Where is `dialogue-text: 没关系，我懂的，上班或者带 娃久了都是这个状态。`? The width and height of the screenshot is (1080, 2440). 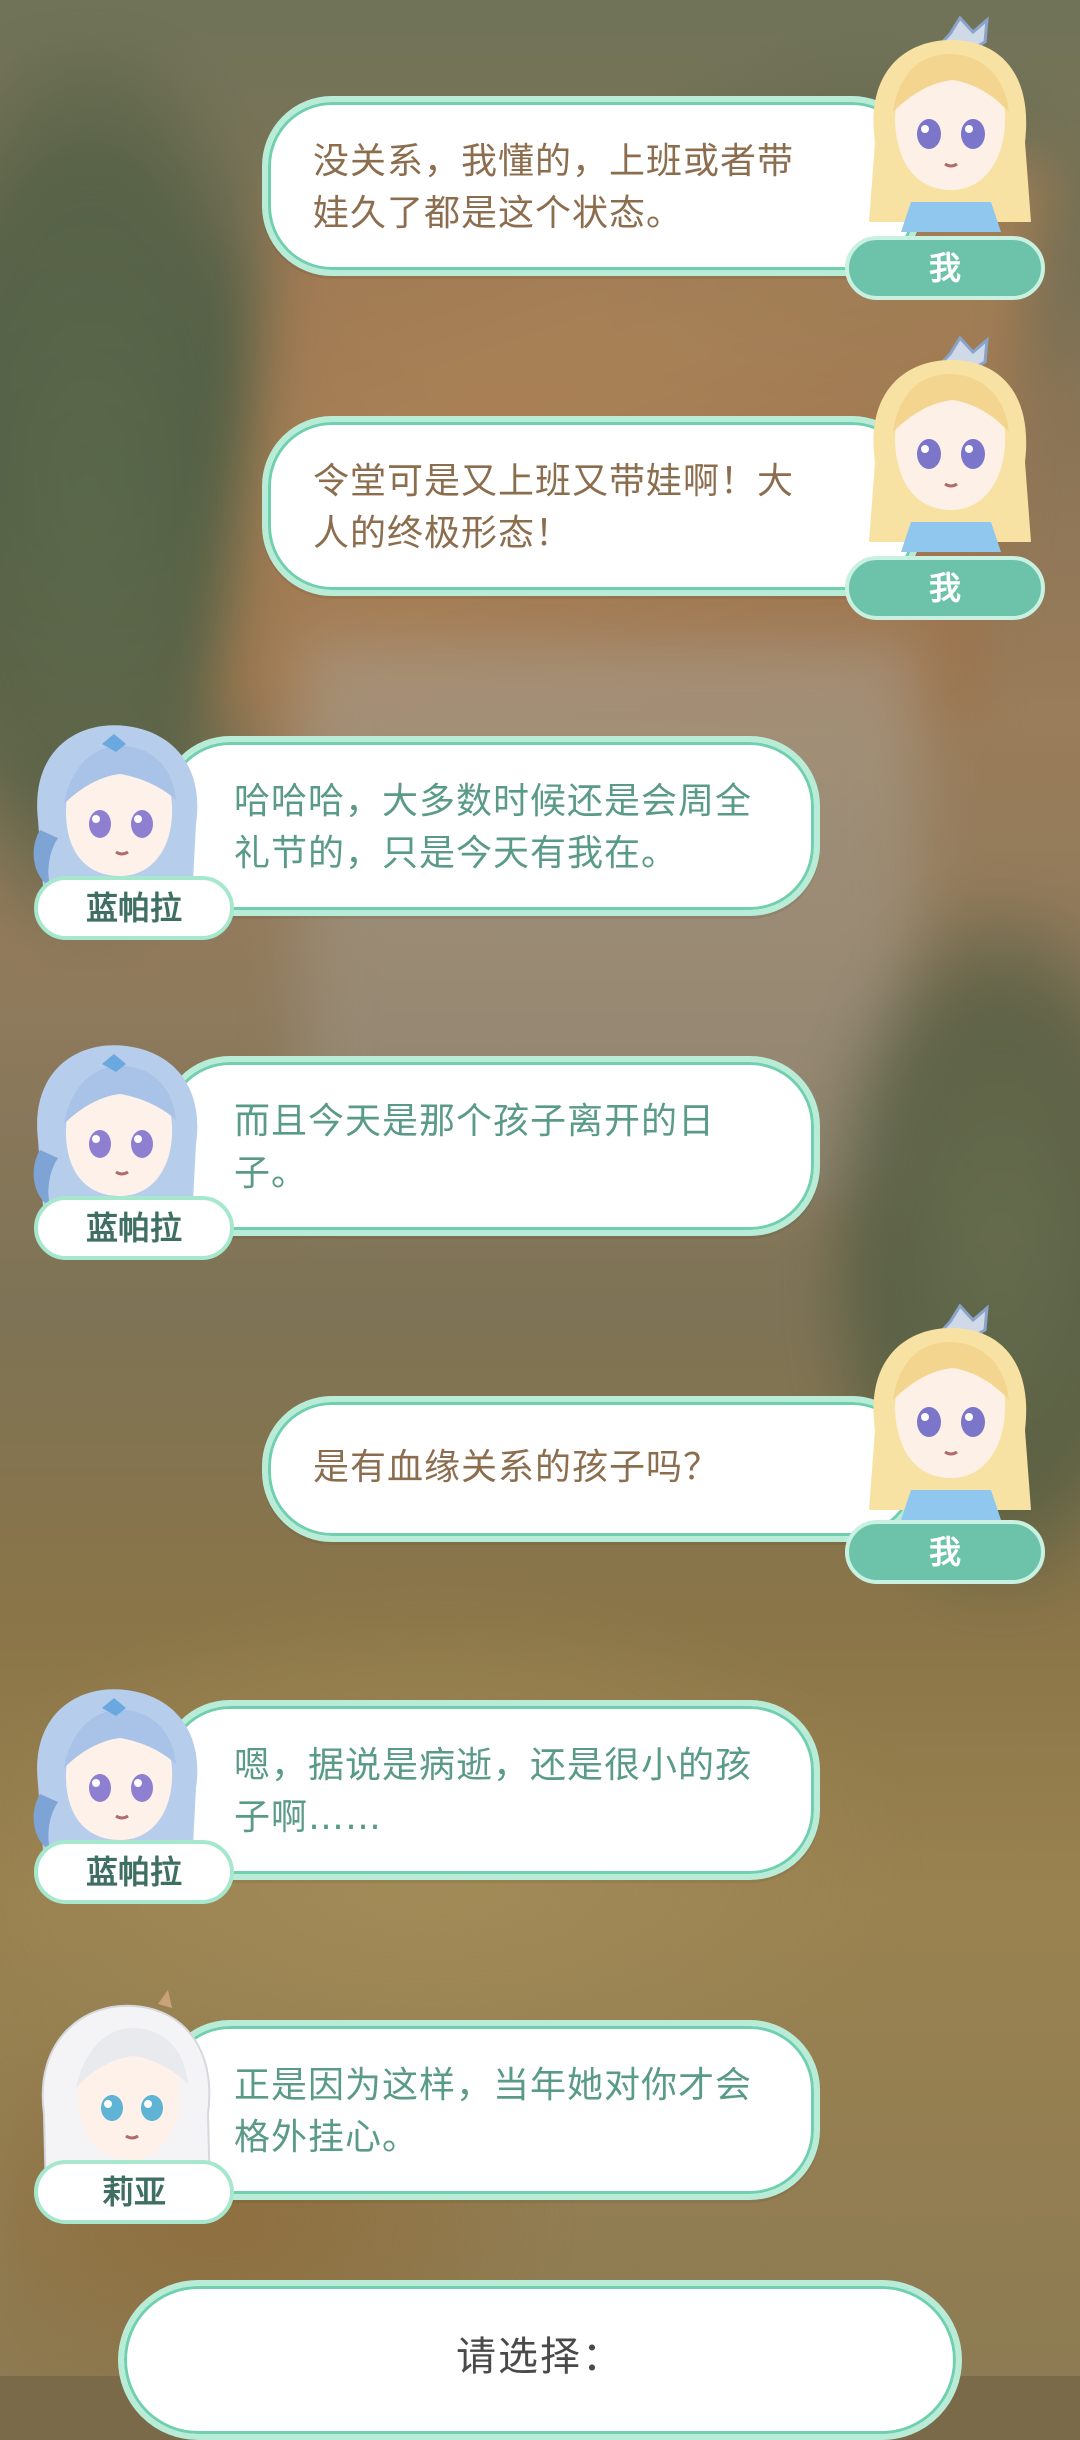 dialogue-text: 没关系，我懂的，上班或者带 娃久了都是这个状态。 is located at coordinates (594, 188).